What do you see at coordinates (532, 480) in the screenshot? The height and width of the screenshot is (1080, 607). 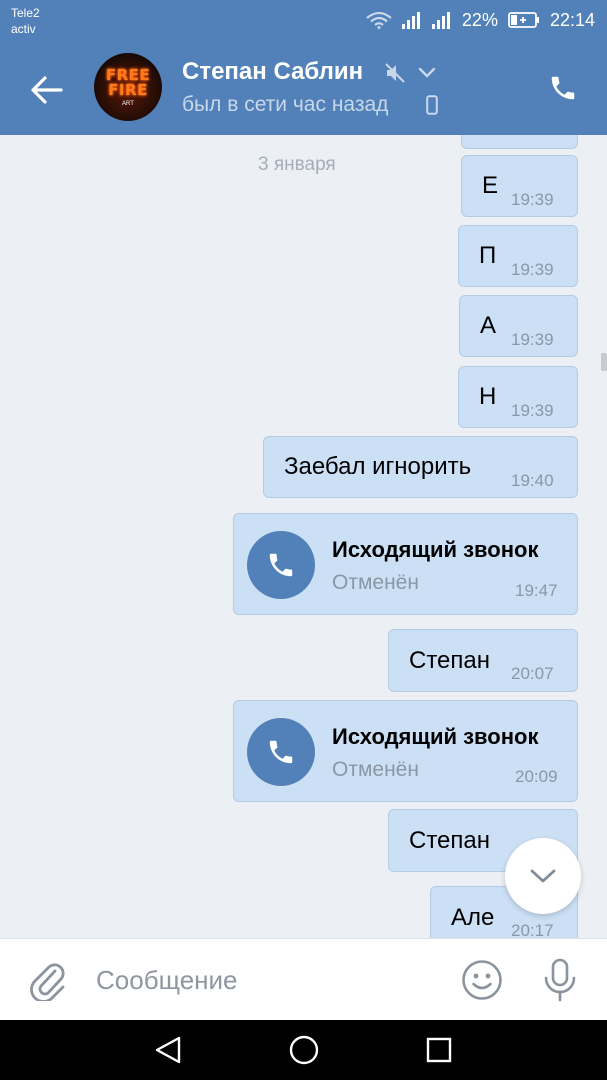 I see `message-time: 19:40` at bounding box center [532, 480].